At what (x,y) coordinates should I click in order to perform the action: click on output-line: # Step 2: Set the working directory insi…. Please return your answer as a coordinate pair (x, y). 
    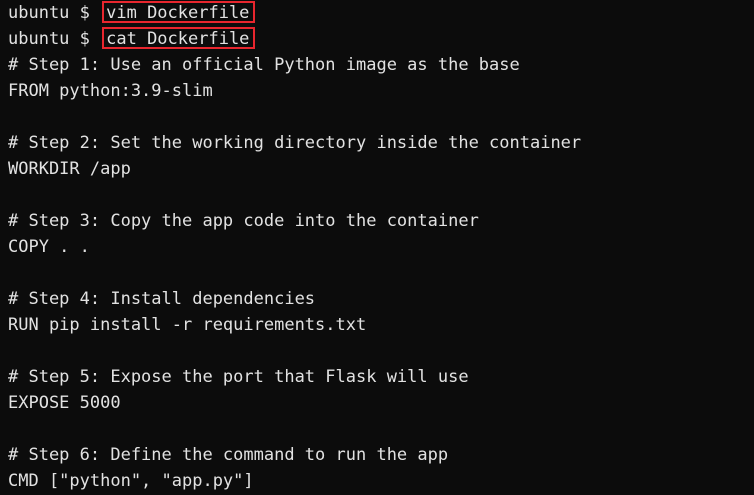
    Looking at the image, I should click on (295, 143).